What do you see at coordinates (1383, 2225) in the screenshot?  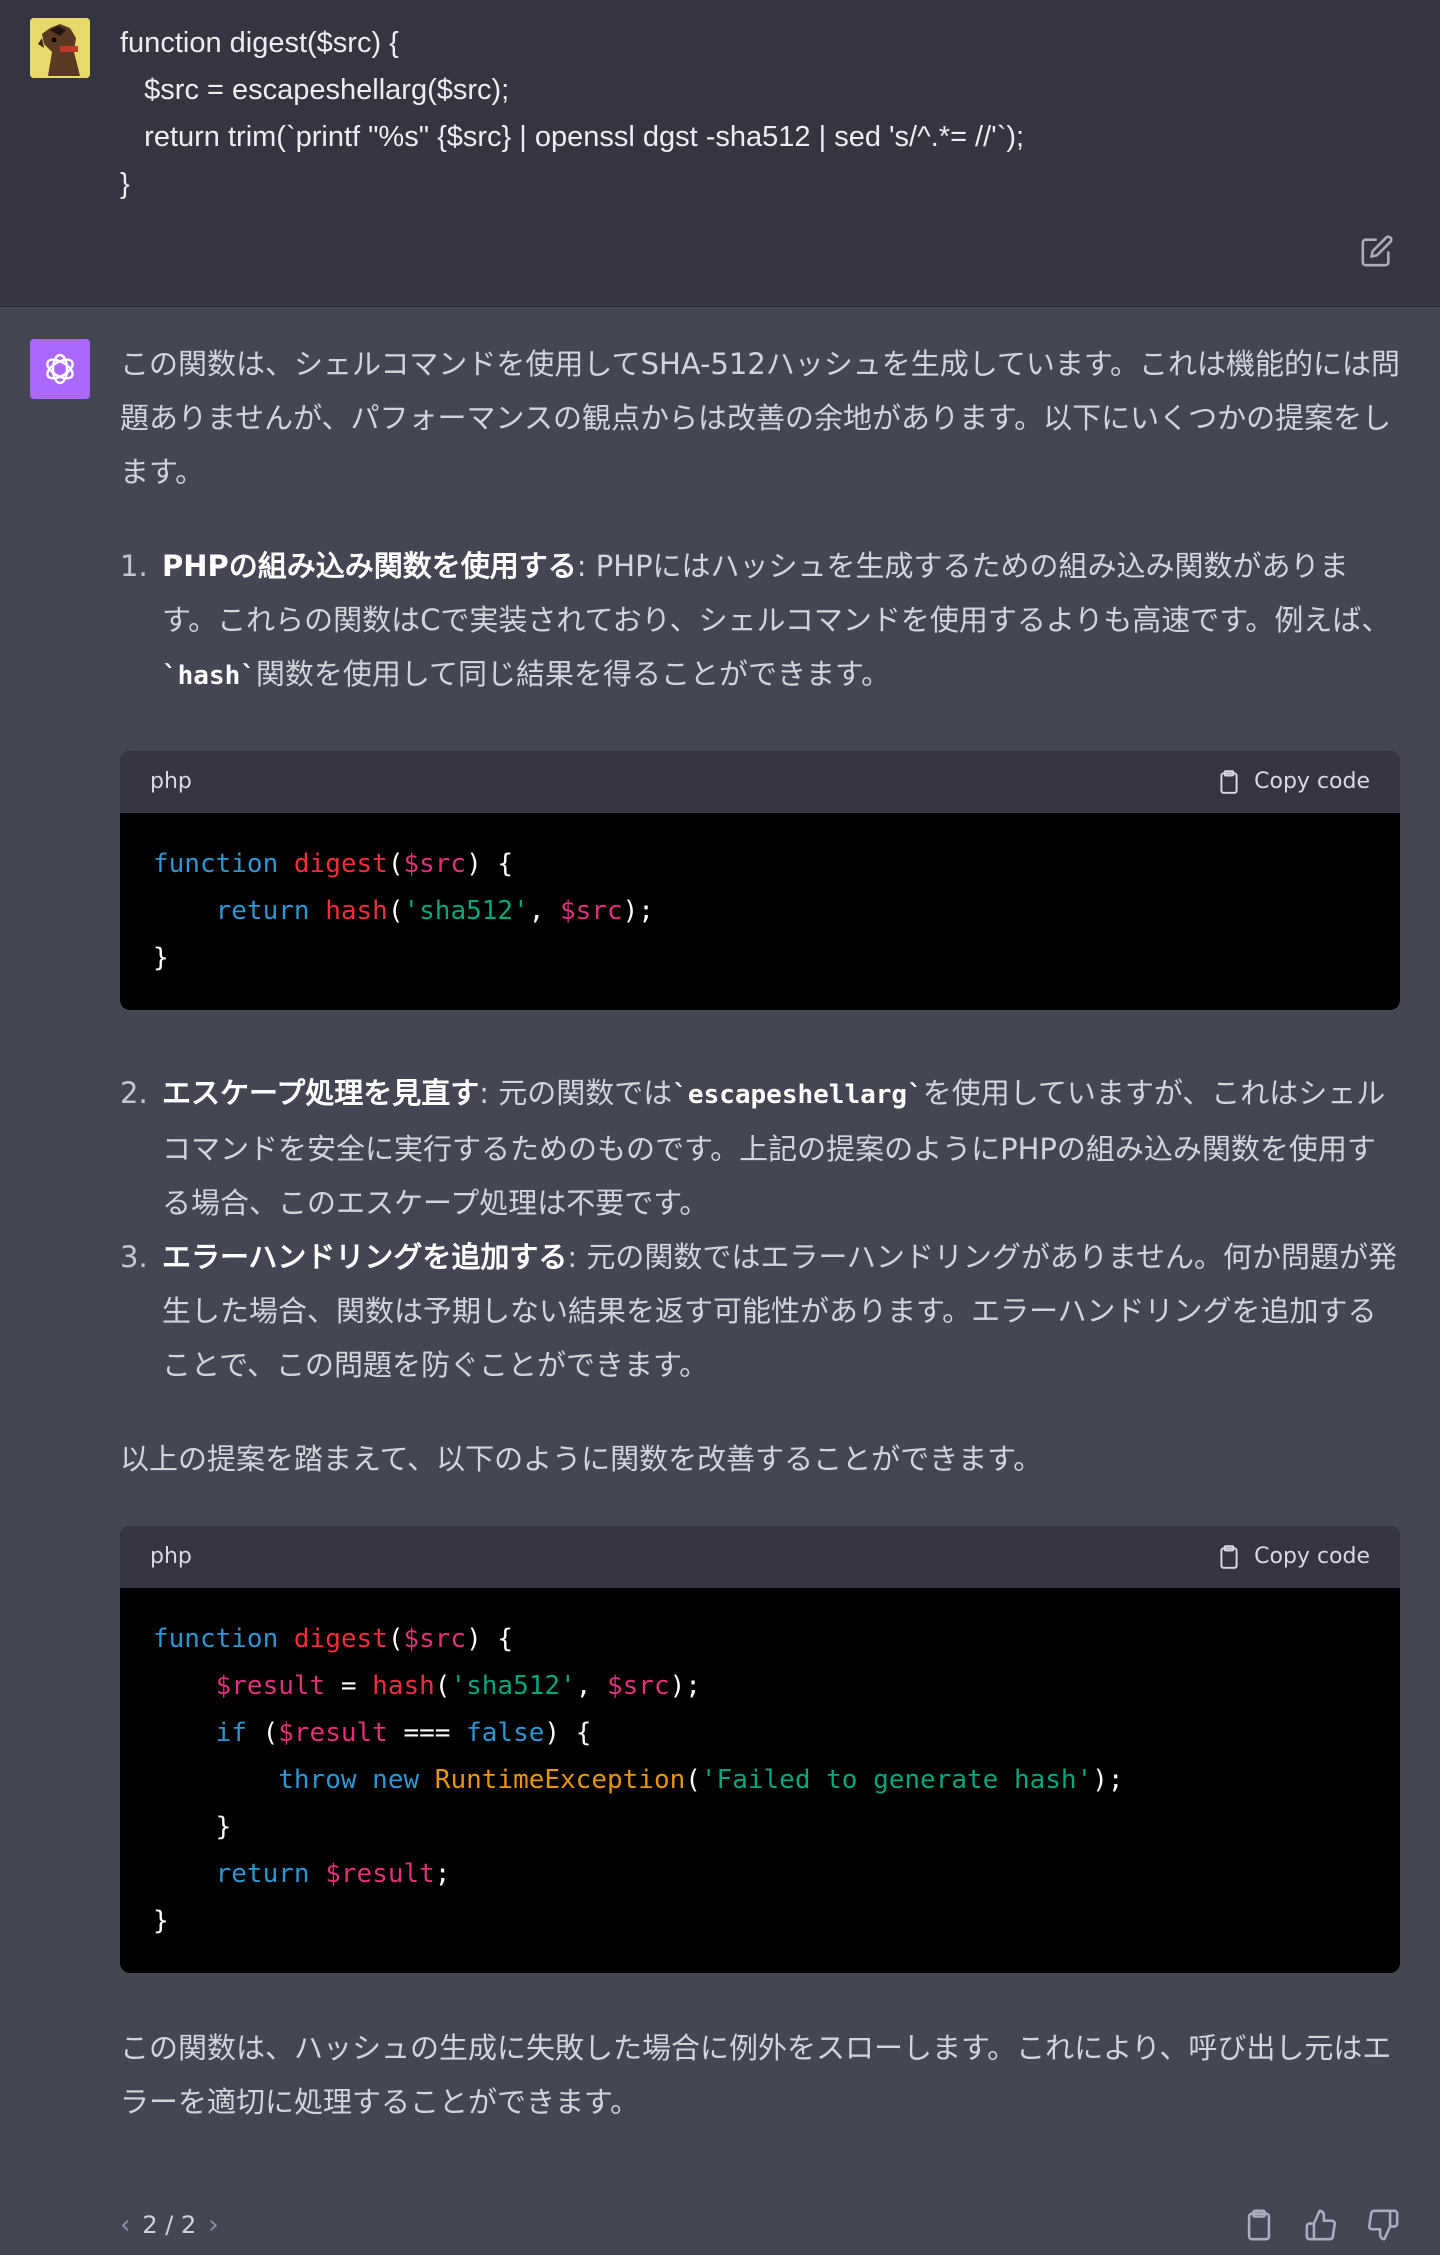 I see `thumbs-down-icon` at bounding box center [1383, 2225].